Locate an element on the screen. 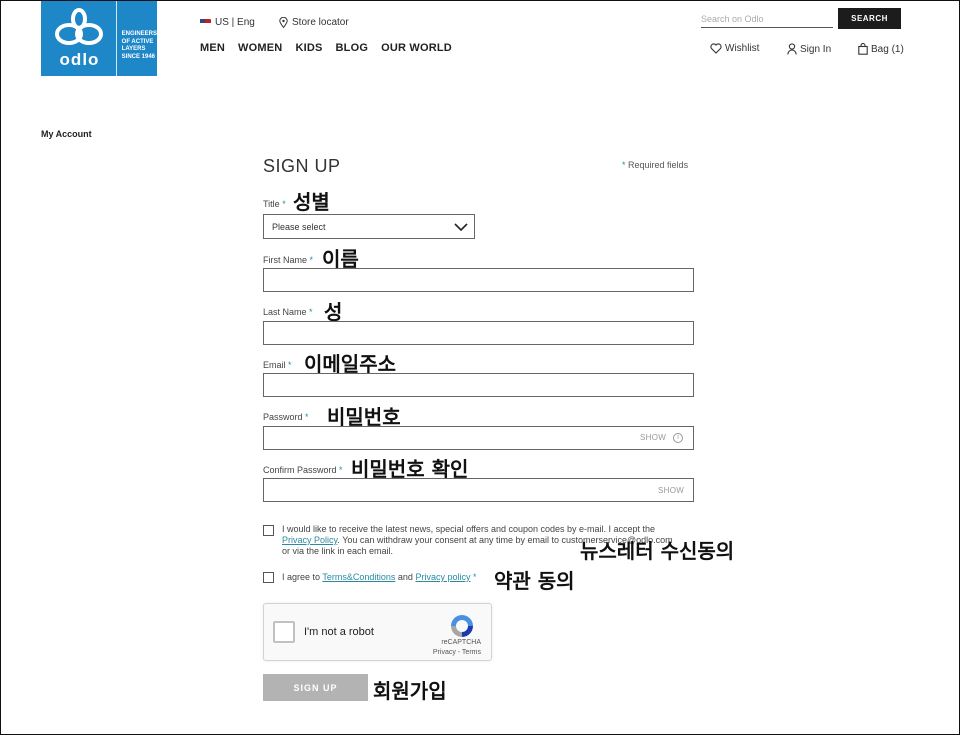 Image resolution: width=960 pixels, height=735 pixels. password-show-toggle: SHOW is located at coordinates (653, 437).